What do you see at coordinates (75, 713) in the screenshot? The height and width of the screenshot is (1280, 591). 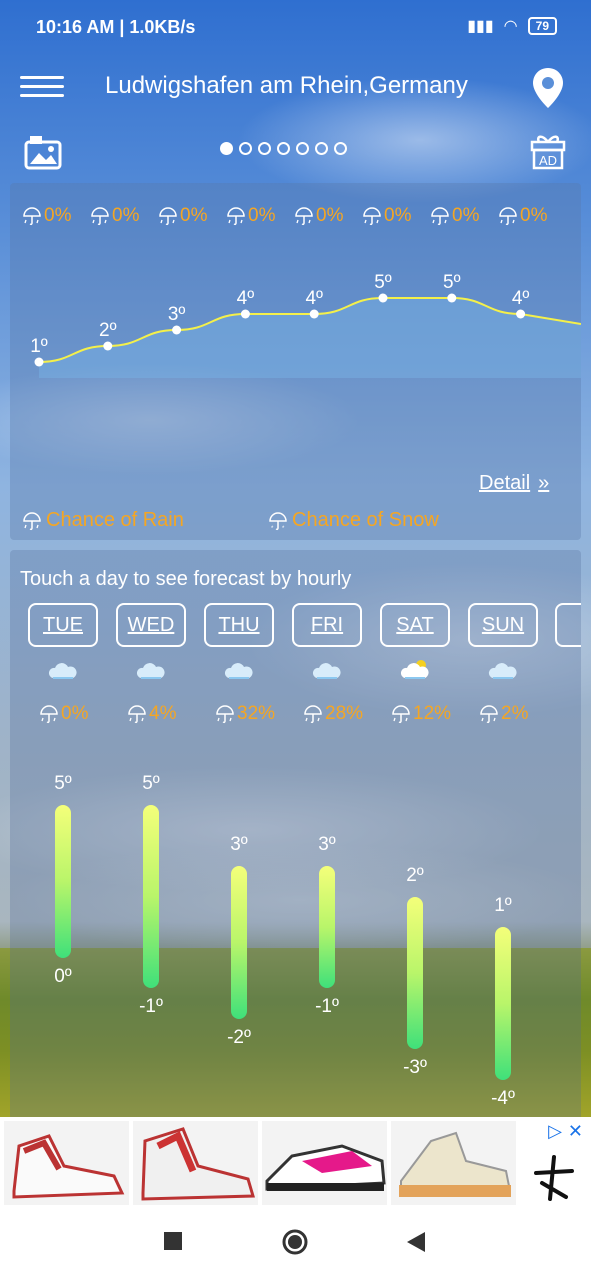 I see `day-precip-value: 0%` at bounding box center [75, 713].